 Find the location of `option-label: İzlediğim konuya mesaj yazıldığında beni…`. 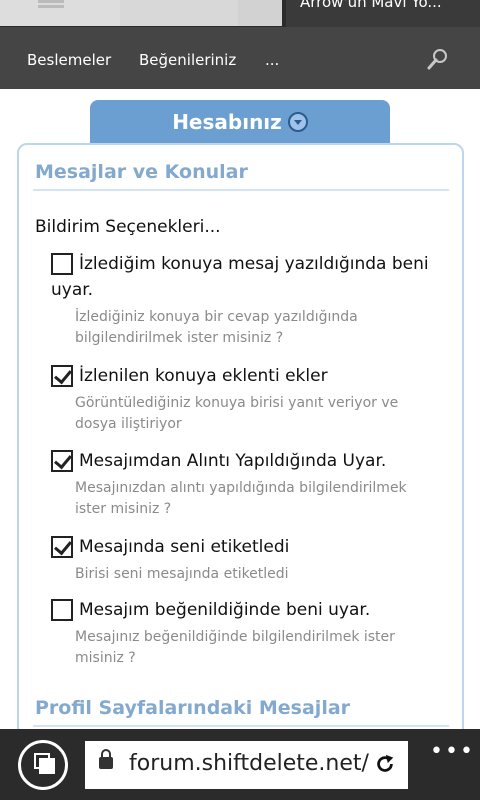

option-label: İzlediğim konuya mesaj yazıldığında beni… is located at coordinates (240, 277).